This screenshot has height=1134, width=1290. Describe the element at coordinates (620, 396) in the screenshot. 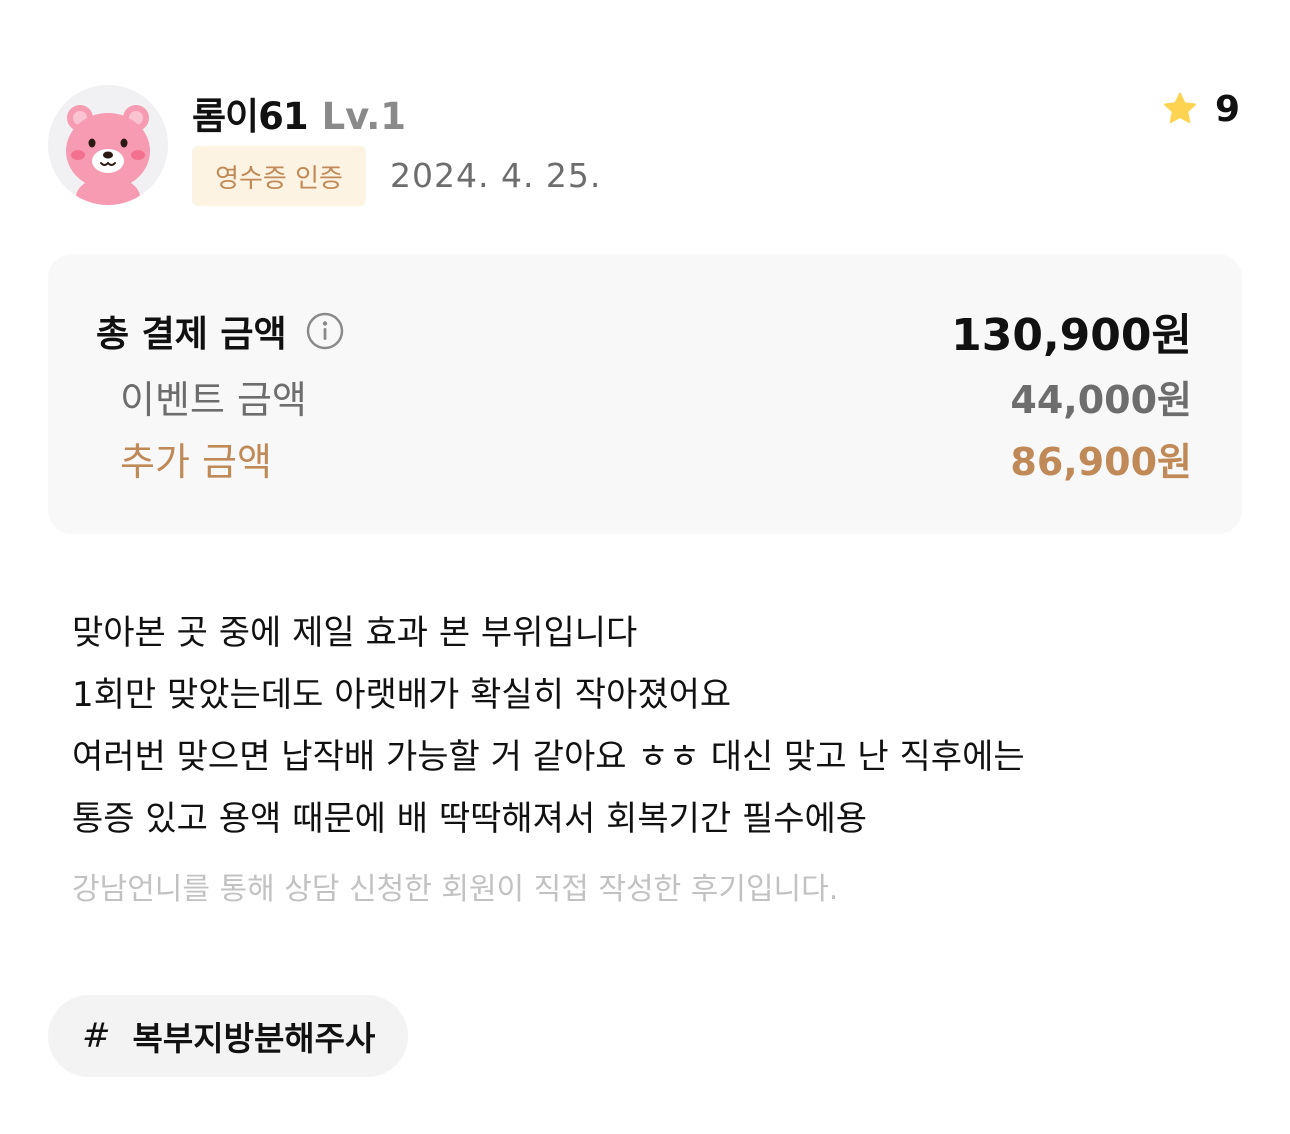

I see `event-price-row: 이벤트 금액 44,000원` at that location.